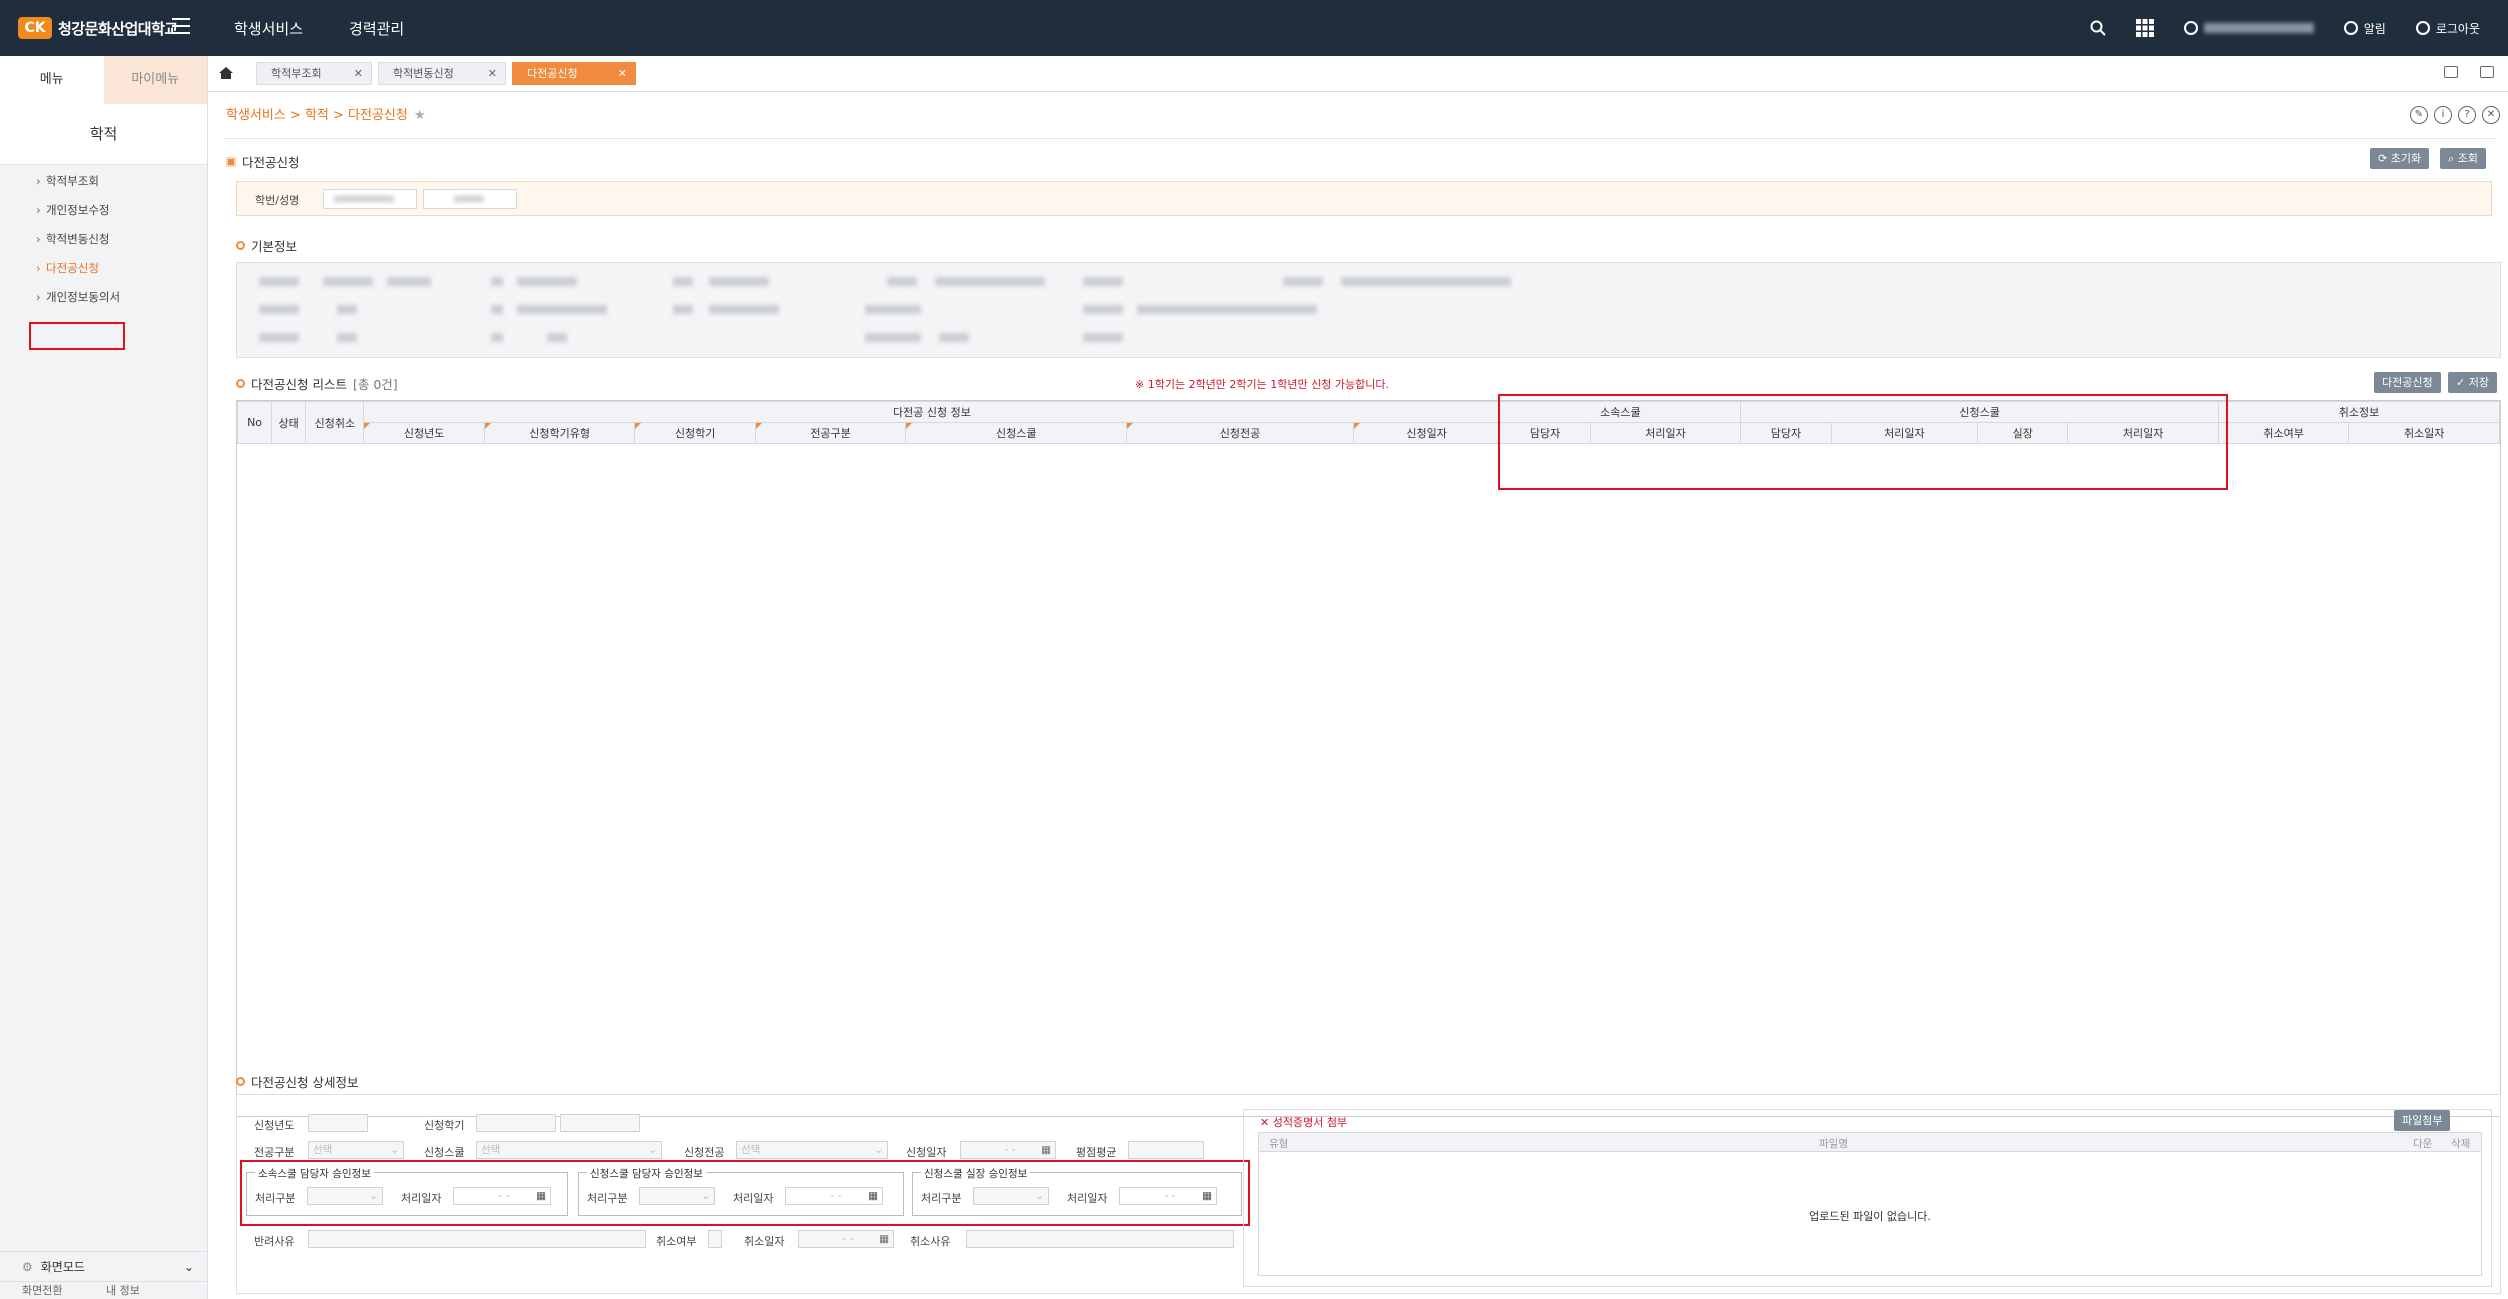 Image resolution: width=2508 pixels, height=1299 pixels. Describe the element at coordinates (424, 433) in the screenshot. I see `col-apply-year: 신청년도` at that location.